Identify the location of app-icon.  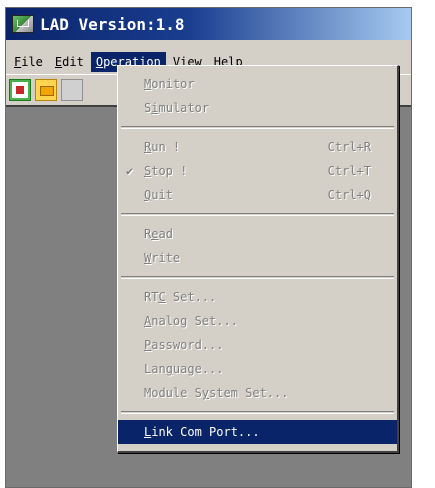
(23, 24).